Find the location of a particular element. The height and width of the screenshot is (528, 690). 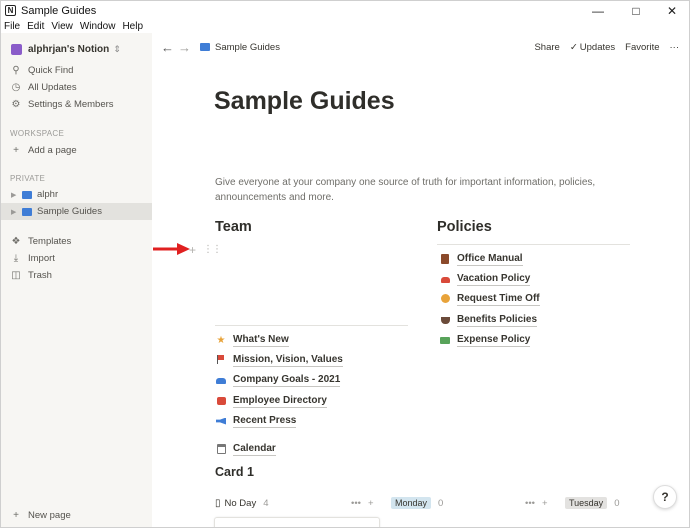

link-label: Office Manual is located at coordinates (490, 259).